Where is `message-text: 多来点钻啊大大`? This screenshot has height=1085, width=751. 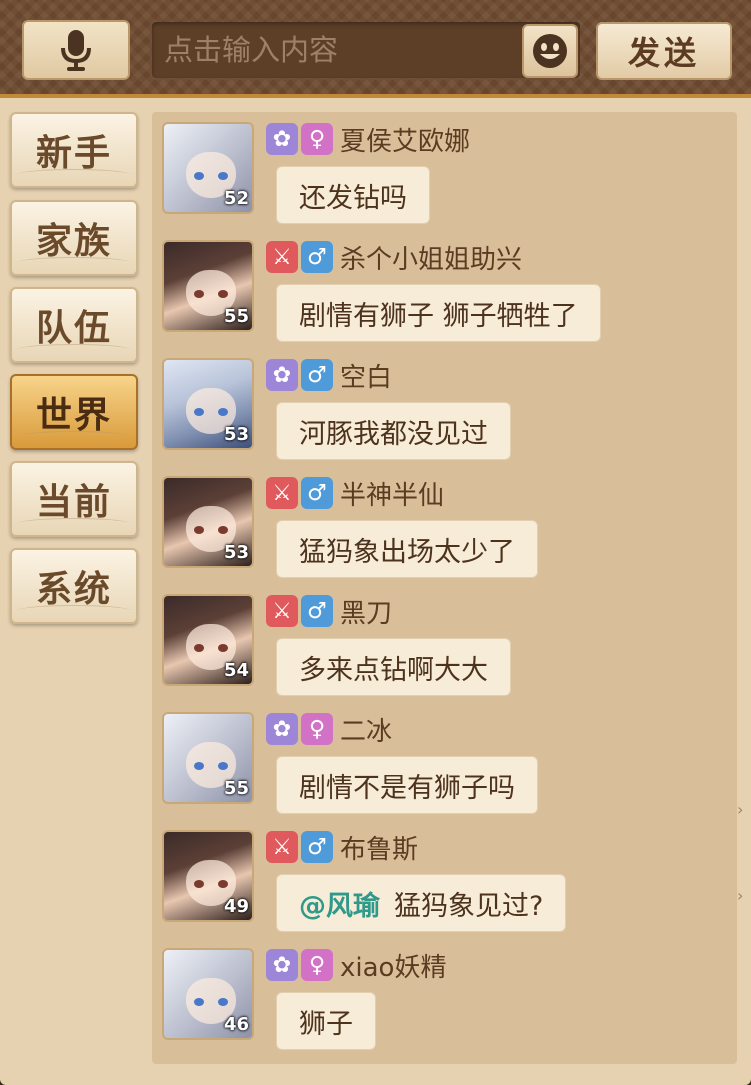 message-text: 多来点钻啊大大 is located at coordinates (393, 670).